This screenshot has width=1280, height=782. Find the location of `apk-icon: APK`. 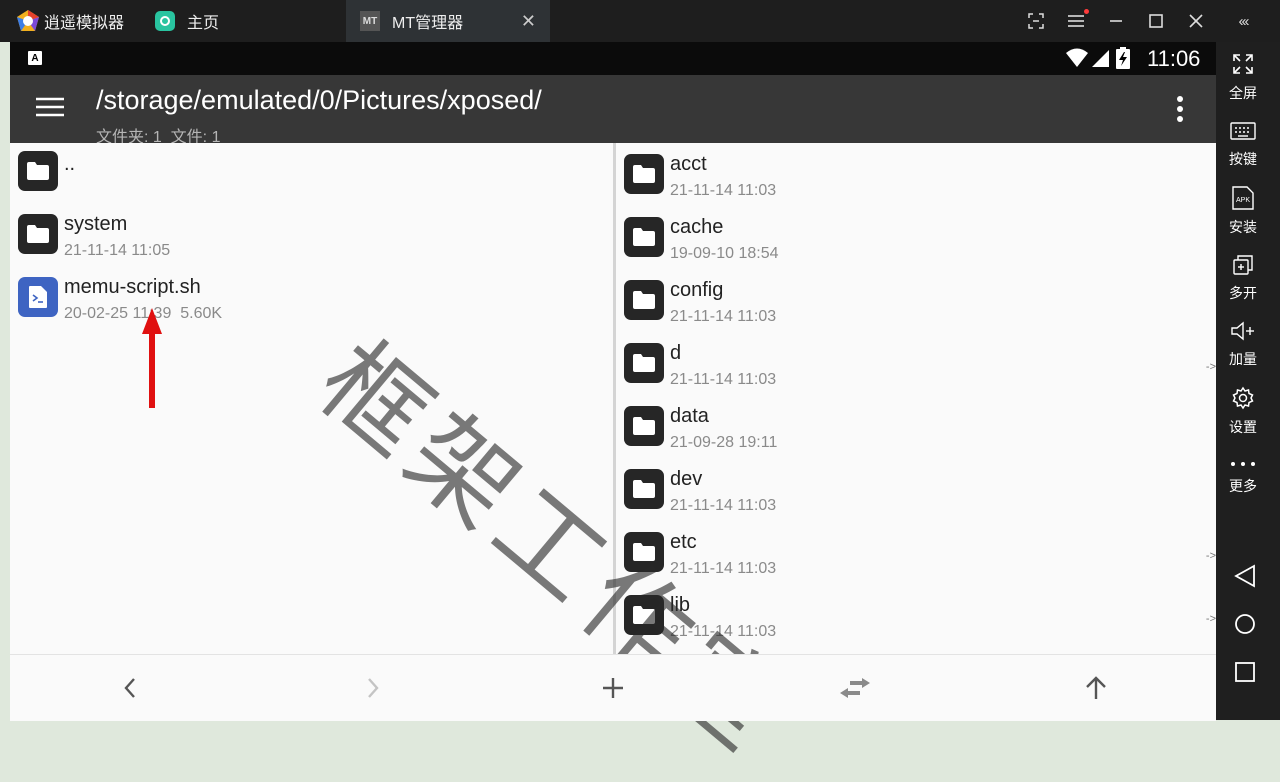

apk-icon: APK is located at coordinates (1243, 198).